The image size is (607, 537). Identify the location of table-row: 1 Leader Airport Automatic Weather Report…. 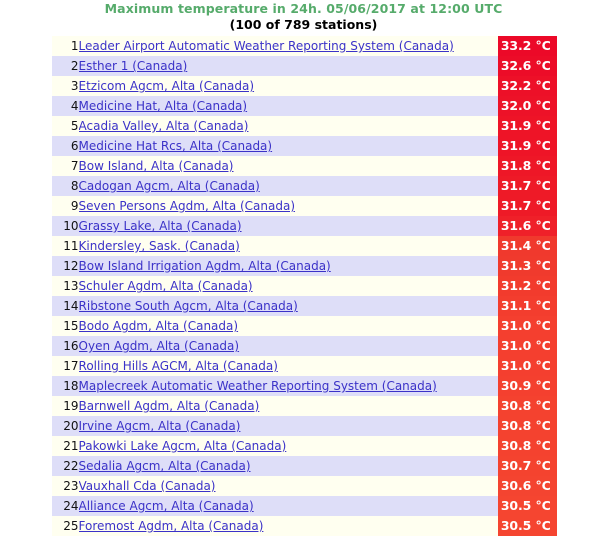
(304, 46).